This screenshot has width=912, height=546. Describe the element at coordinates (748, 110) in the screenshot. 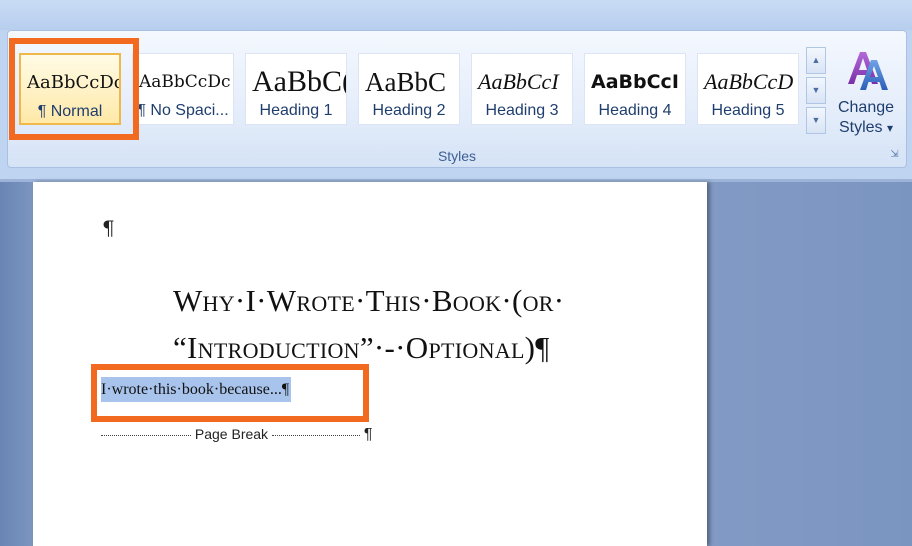

I see `style-label: Heading 5` at that location.